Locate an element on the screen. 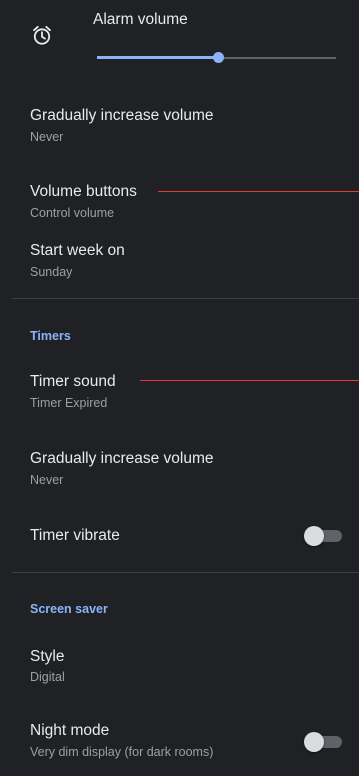  style-value: Digital is located at coordinates (47, 677).